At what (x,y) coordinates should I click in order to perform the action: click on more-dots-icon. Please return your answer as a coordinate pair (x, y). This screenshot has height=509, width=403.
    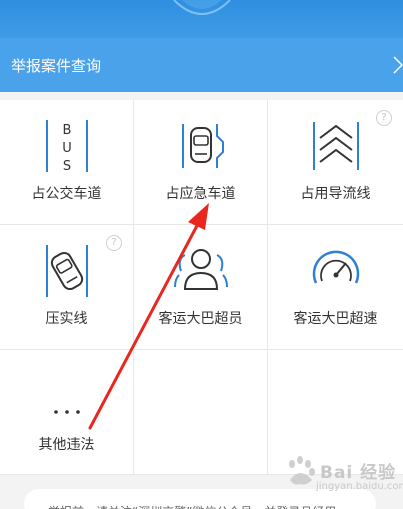
    Looking at the image, I should click on (66, 412).